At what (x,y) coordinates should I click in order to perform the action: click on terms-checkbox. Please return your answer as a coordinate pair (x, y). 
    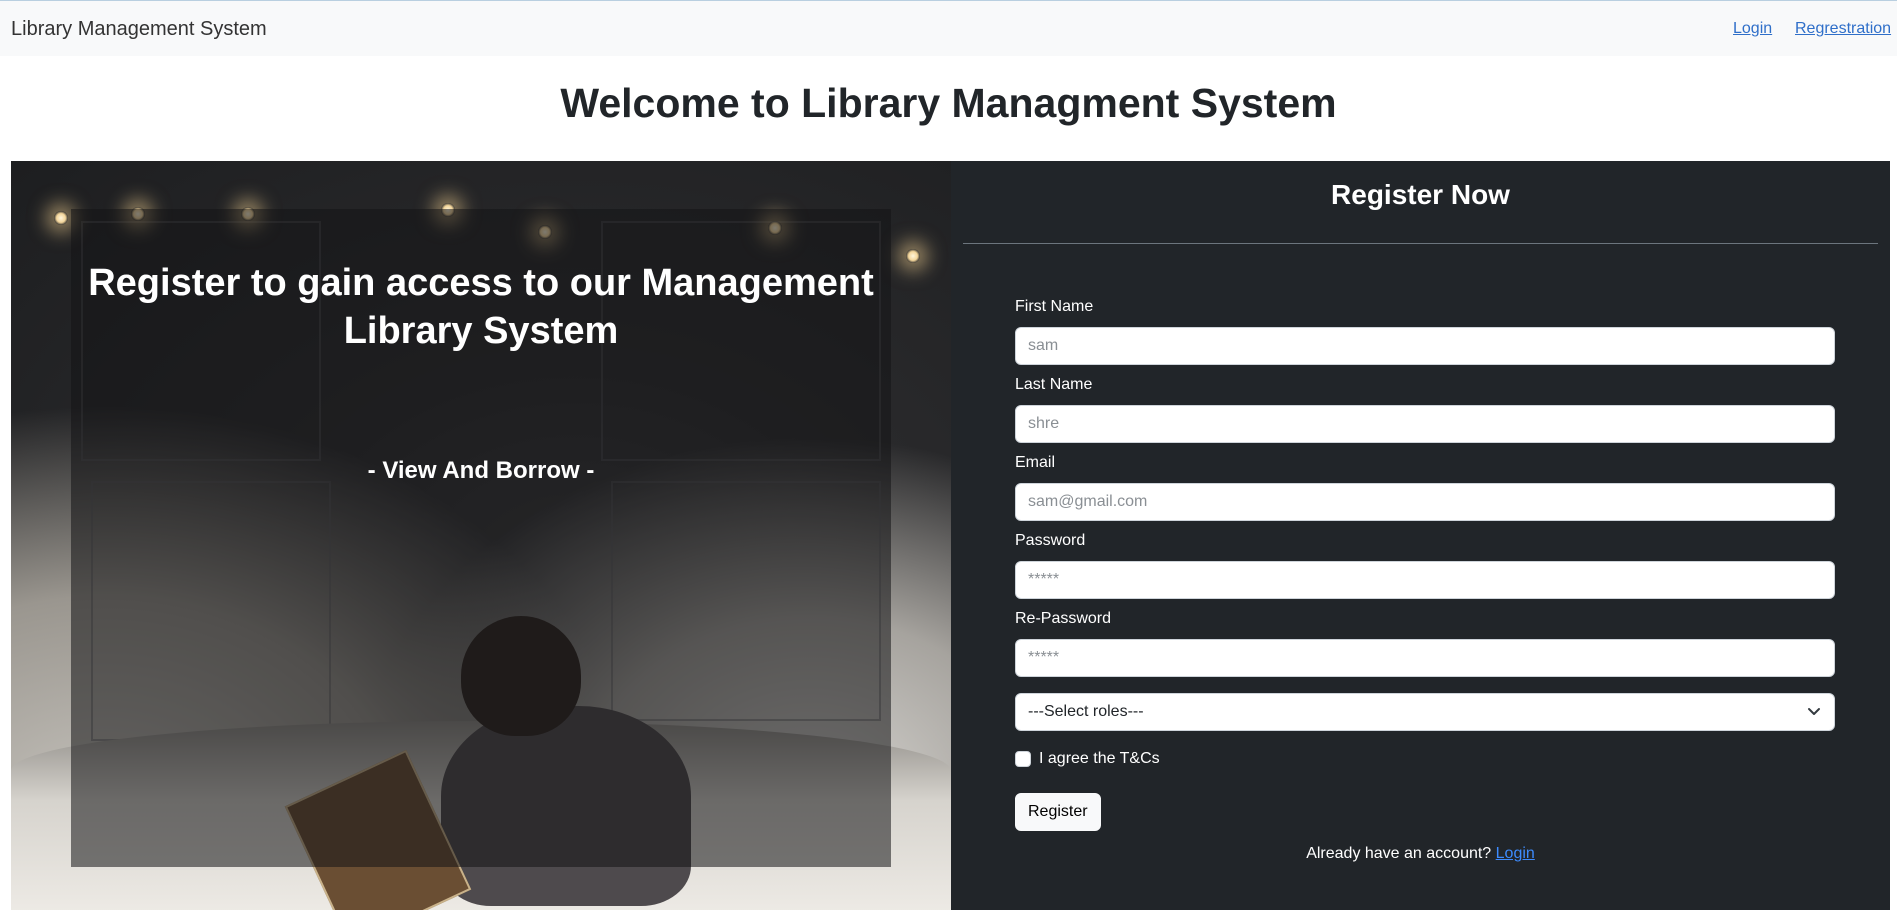
    Looking at the image, I should click on (1023, 759).